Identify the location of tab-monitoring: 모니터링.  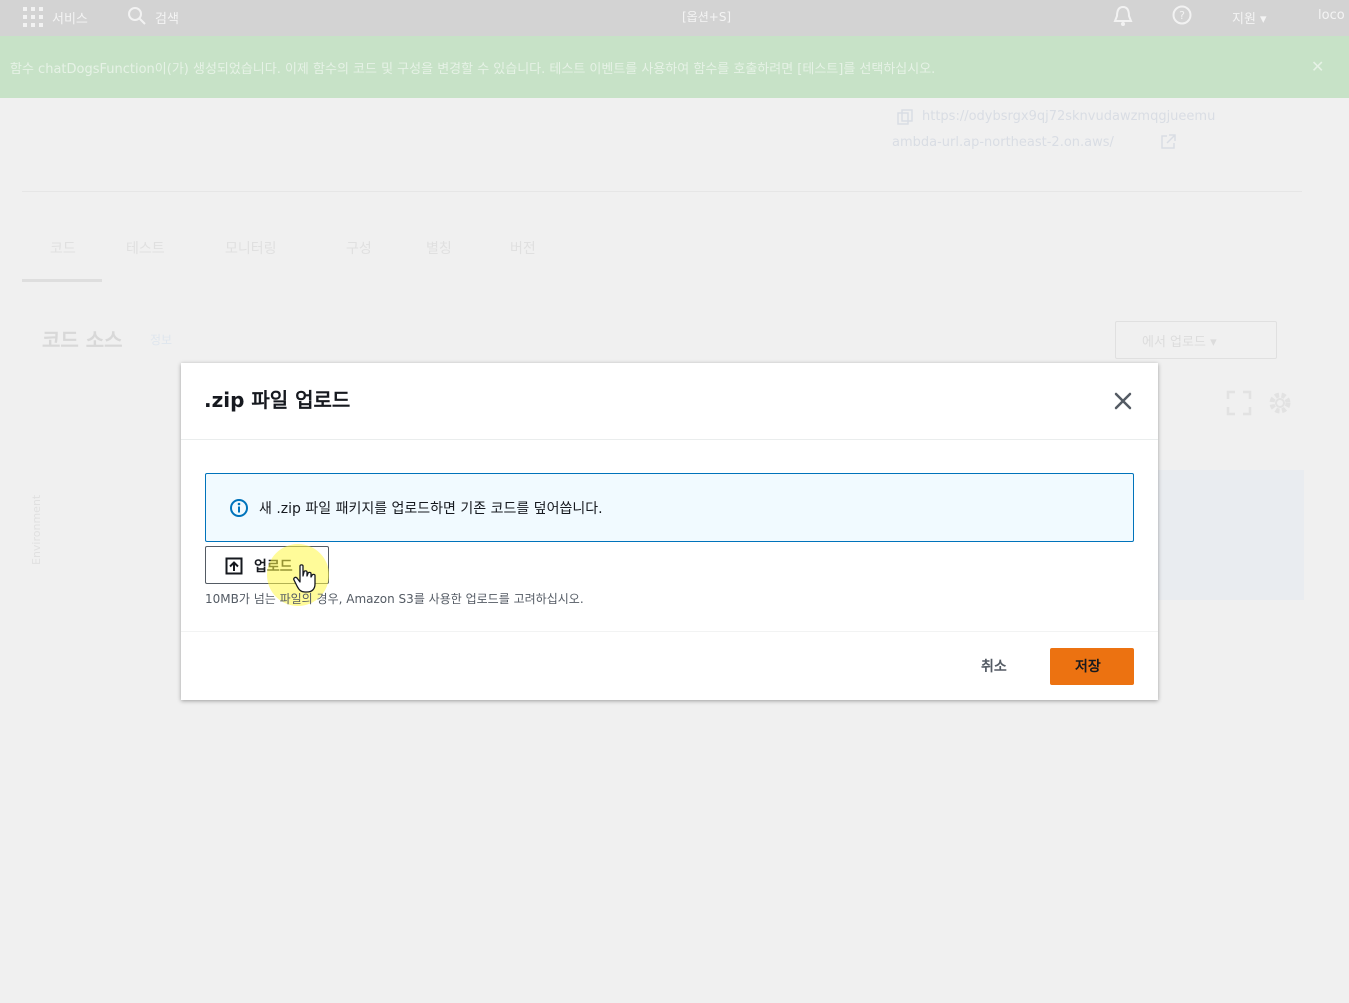
(251, 248).